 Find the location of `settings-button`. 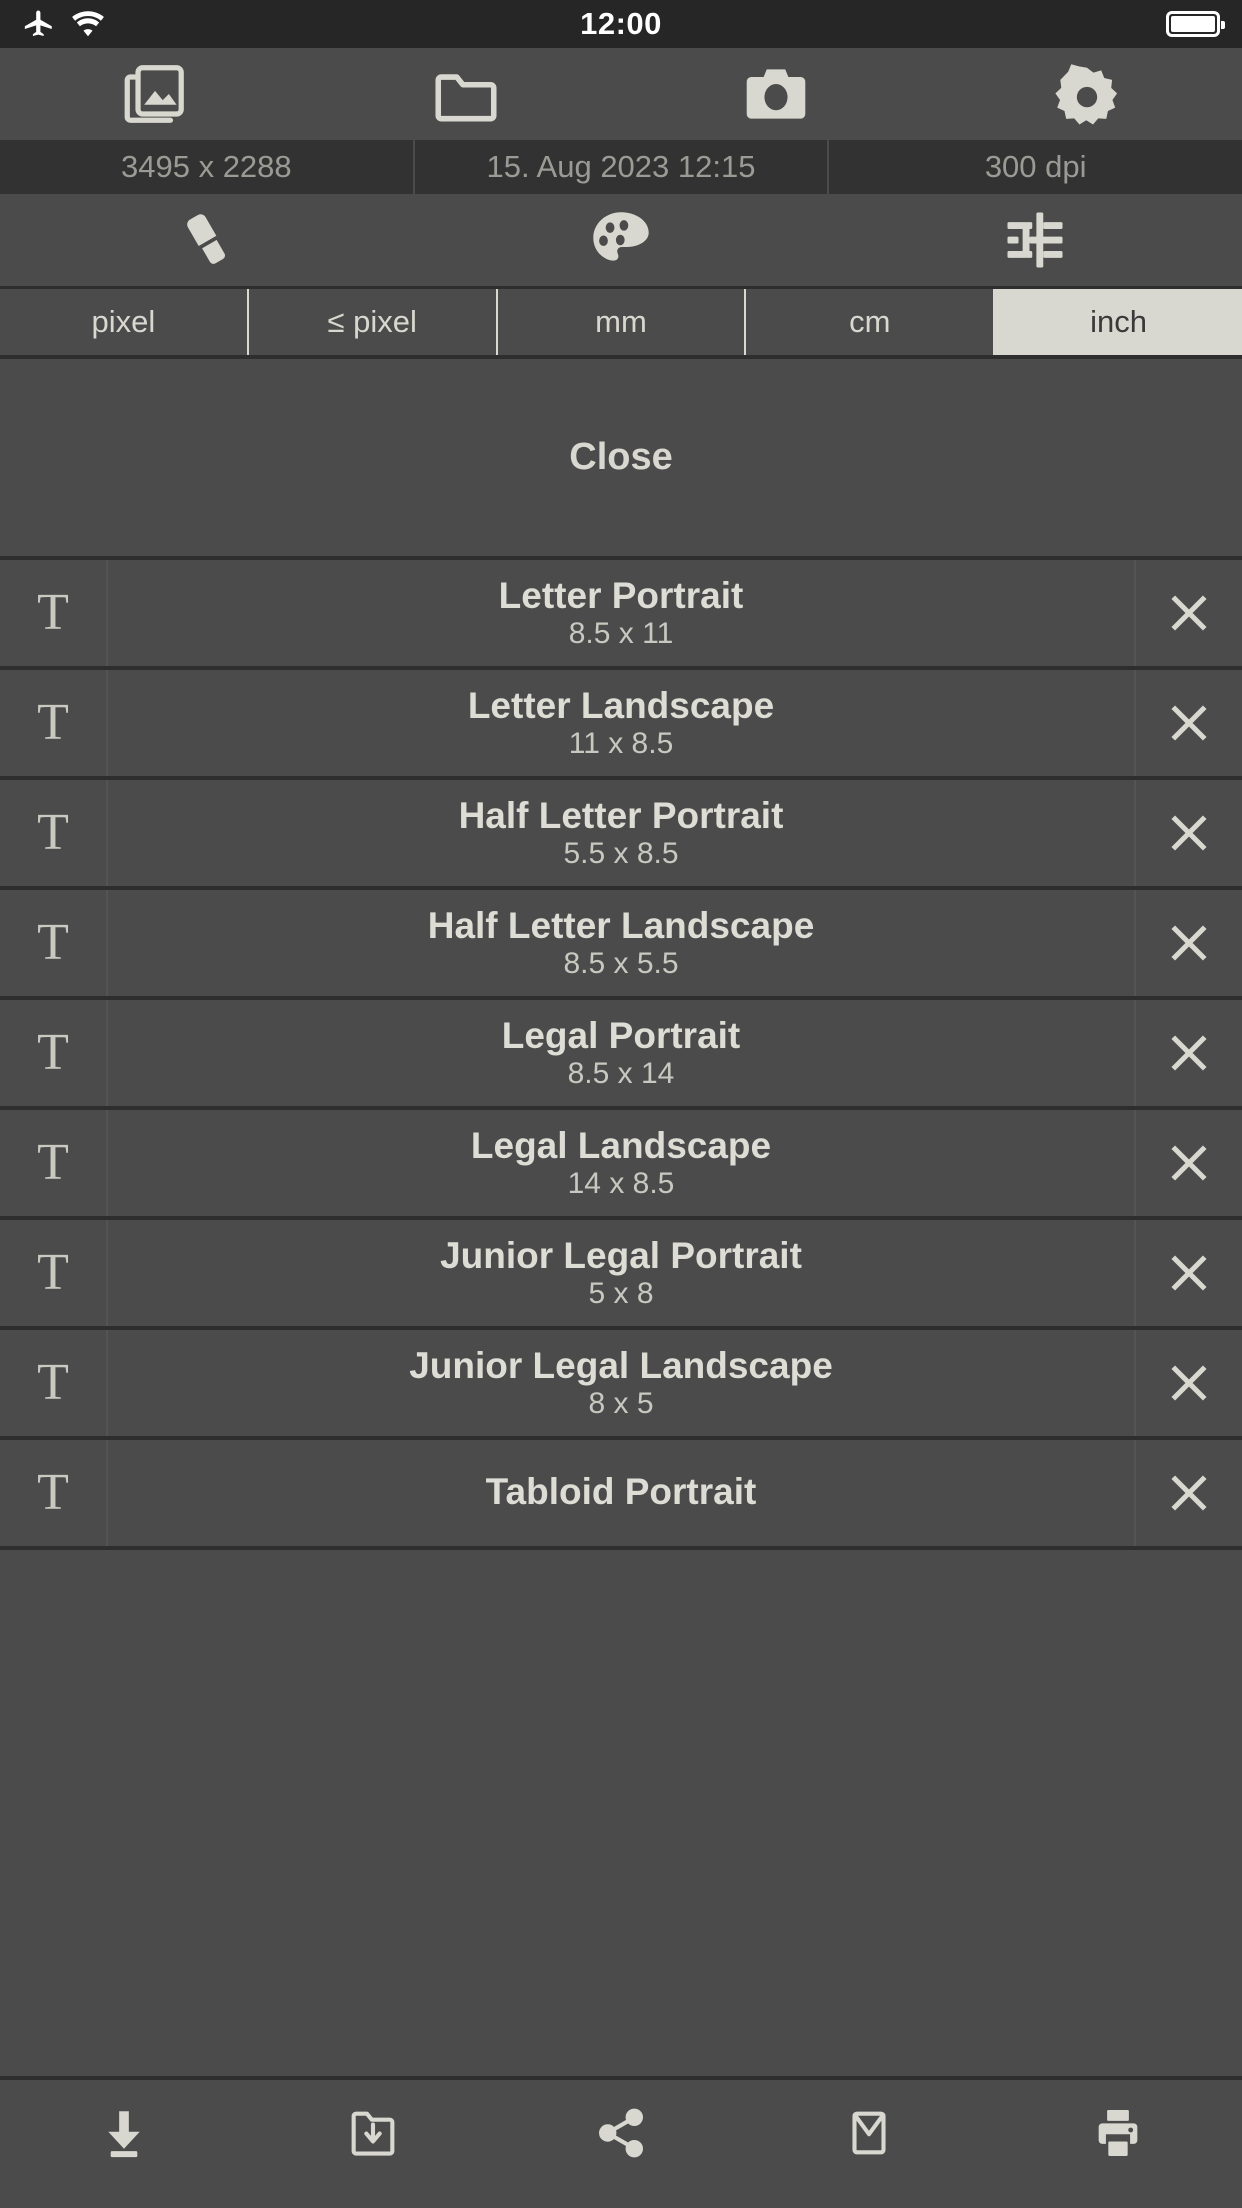

settings-button is located at coordinates (1087, 94).